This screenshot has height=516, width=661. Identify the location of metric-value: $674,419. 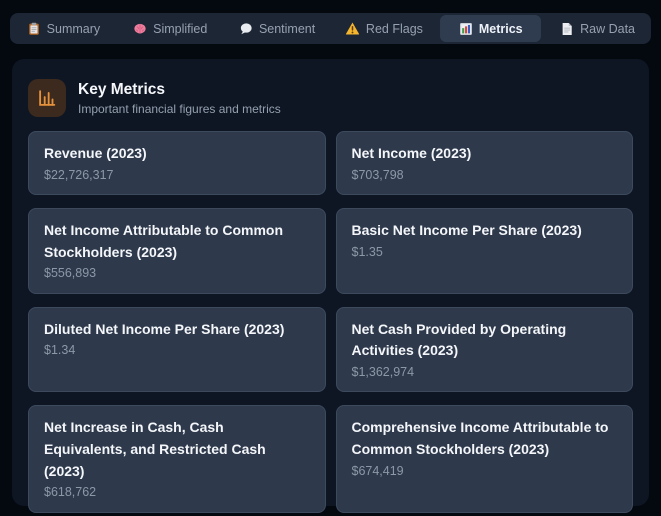
(377, 470).